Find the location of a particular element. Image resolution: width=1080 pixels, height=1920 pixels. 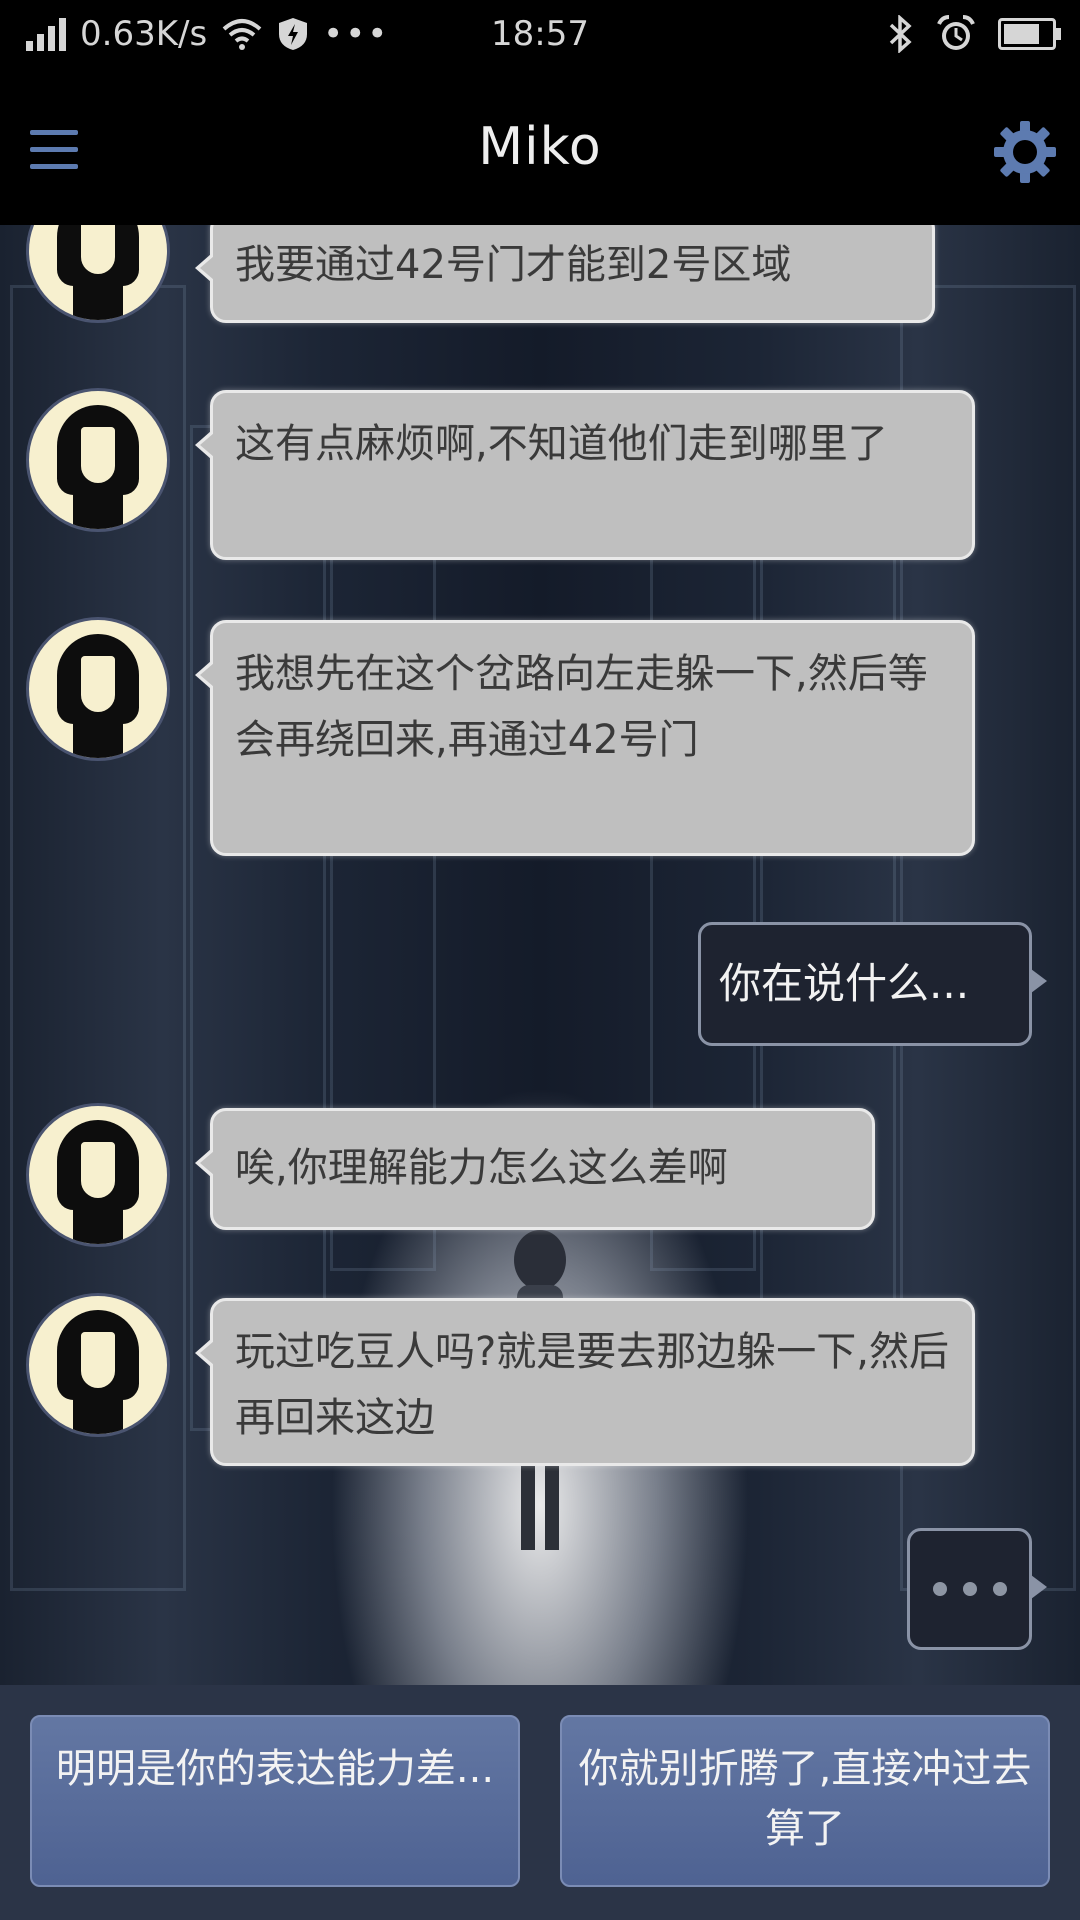

bluetooth-icon is located at coordinates (900, 34).